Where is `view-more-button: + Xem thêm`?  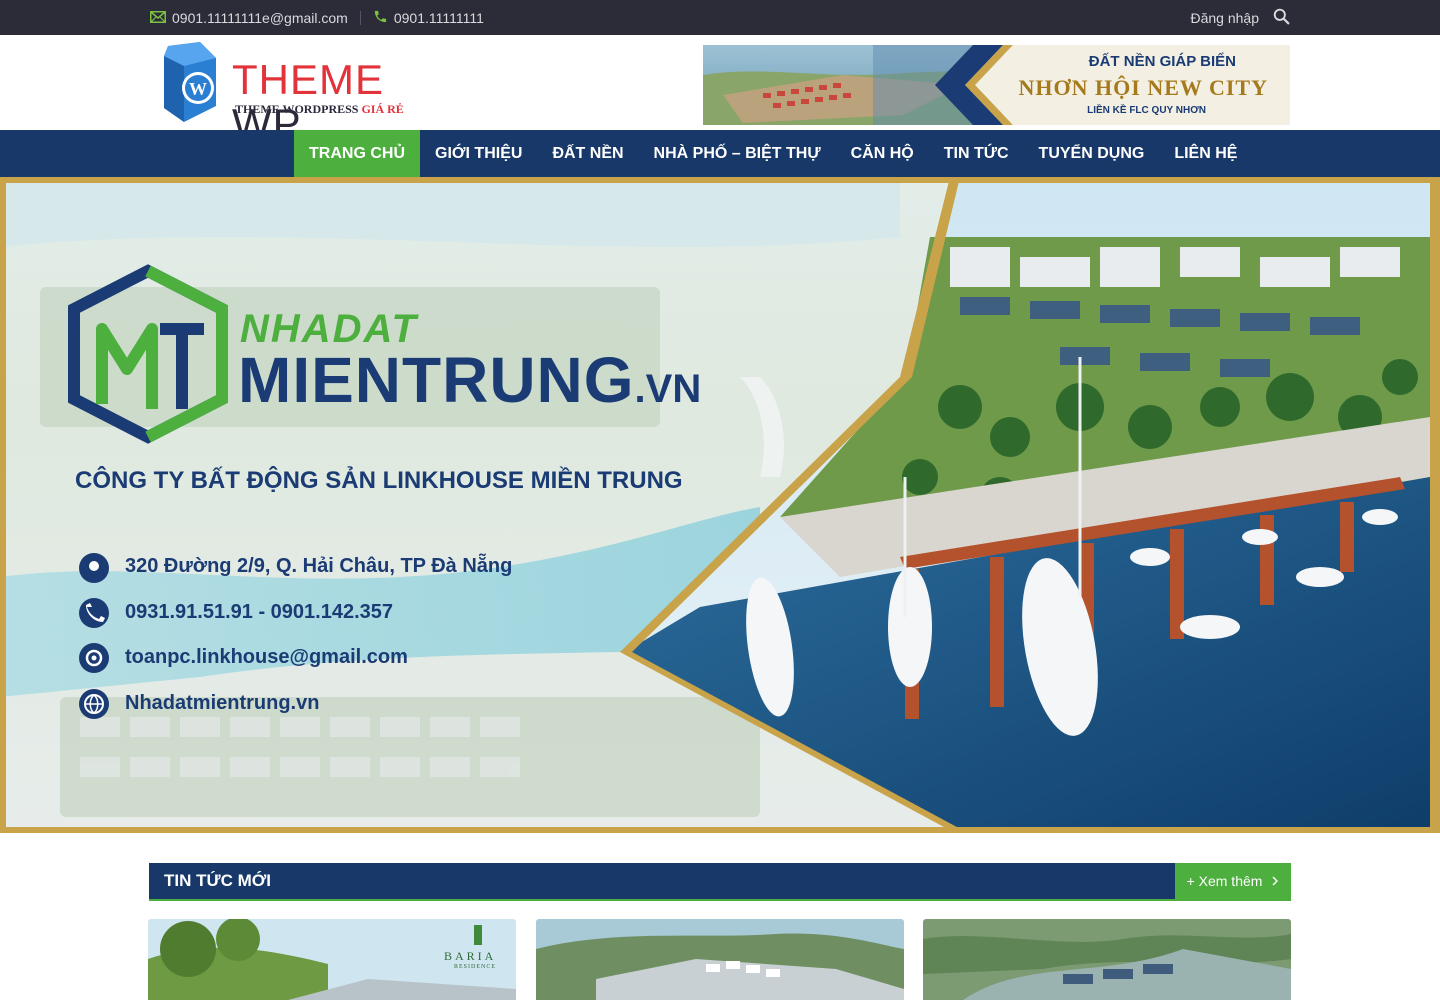 view-more-button: + Xem thêm is located at coordinates (1233, 881).